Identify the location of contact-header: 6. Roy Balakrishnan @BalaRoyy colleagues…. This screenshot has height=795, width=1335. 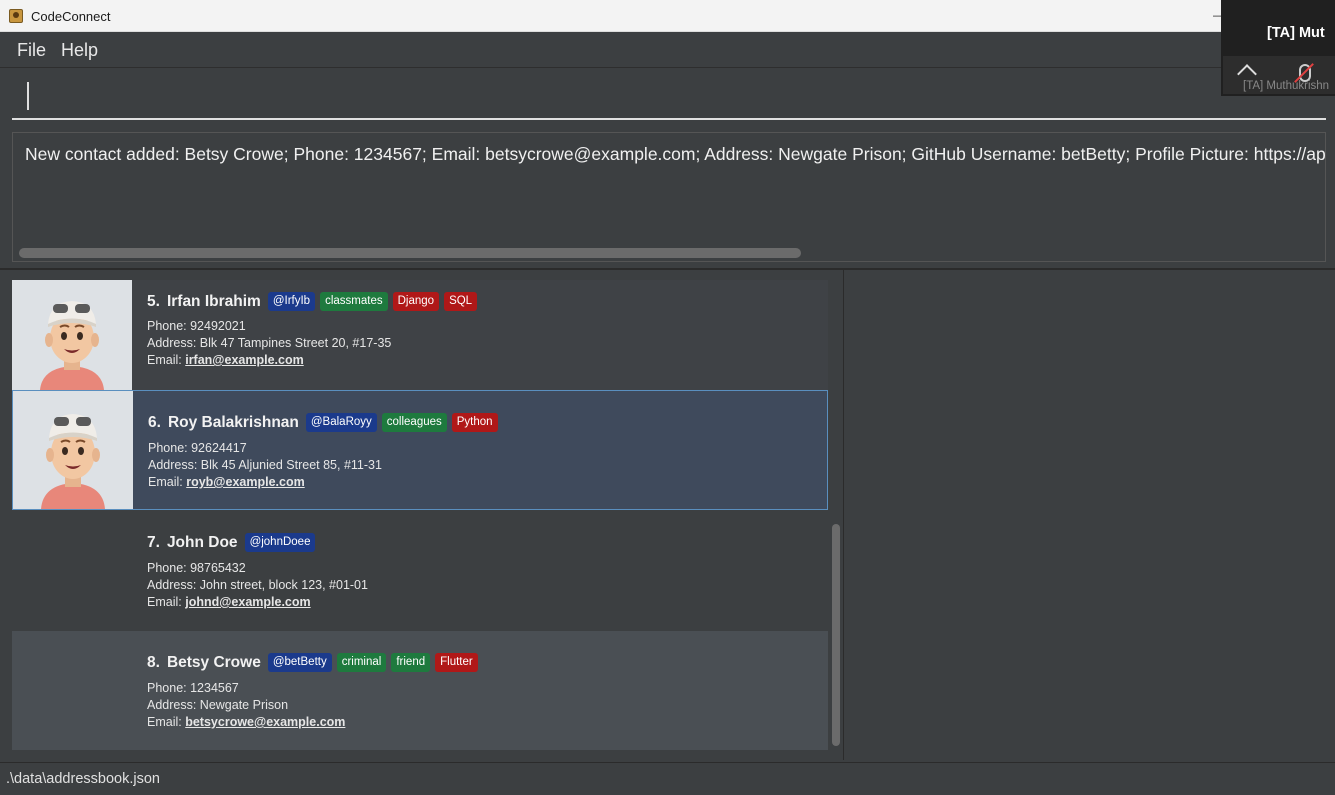
(323, 422).